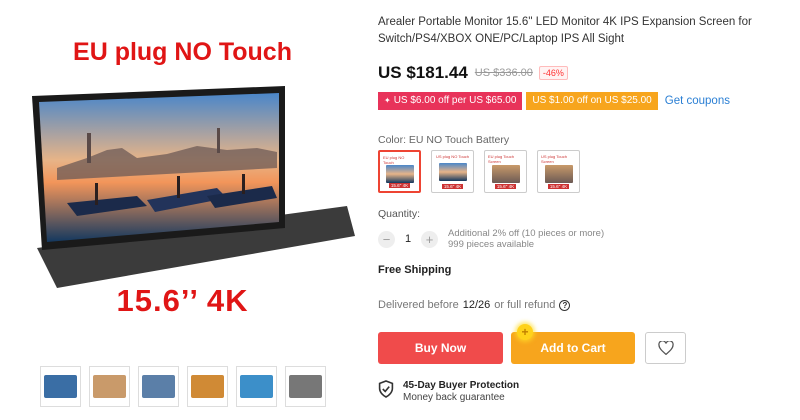 This screenshot has height=420, width=800. Describe the element at coordinates (526, 233) in the screenshot. I see `bulk-discount-note: Additional 2% off (10 pieces or more)` at that location.